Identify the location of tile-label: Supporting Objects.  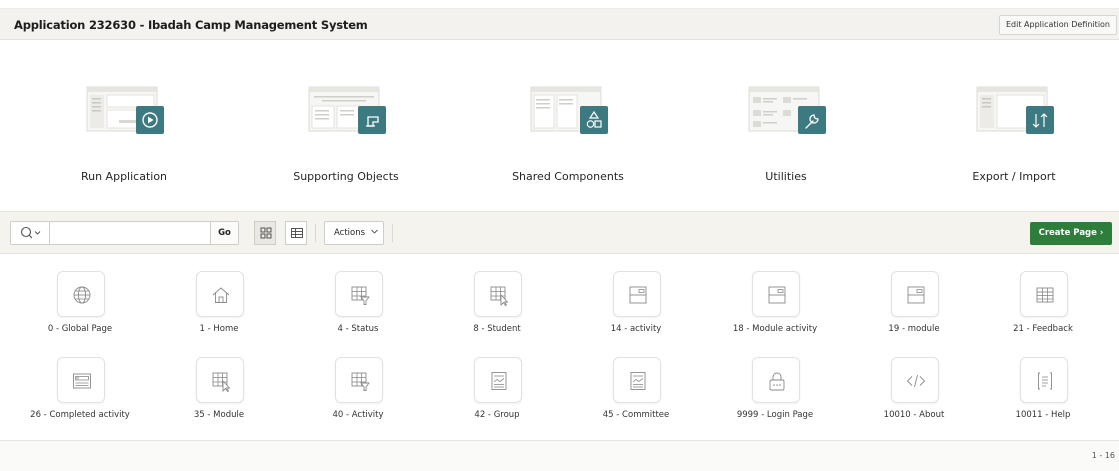
(346, 176).